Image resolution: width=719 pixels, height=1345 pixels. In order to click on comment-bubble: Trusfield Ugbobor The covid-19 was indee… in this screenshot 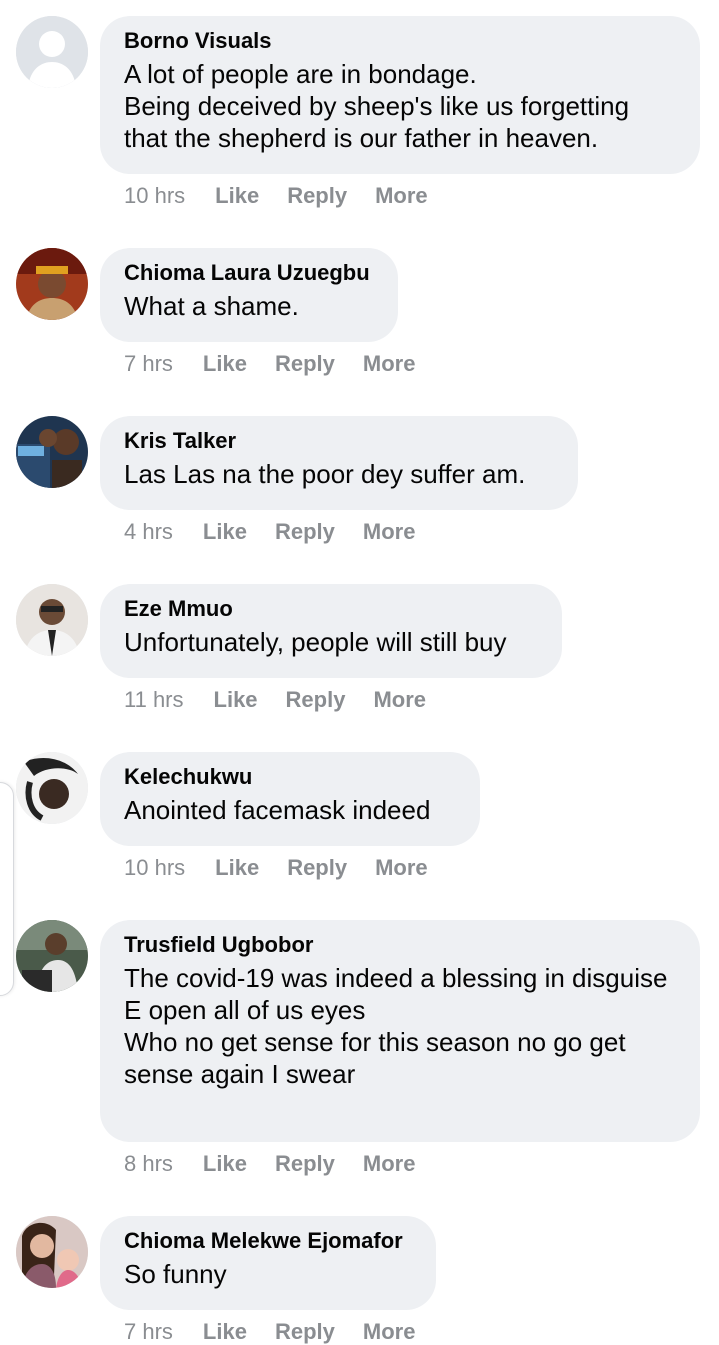, I will do `click(400, 1031)`.